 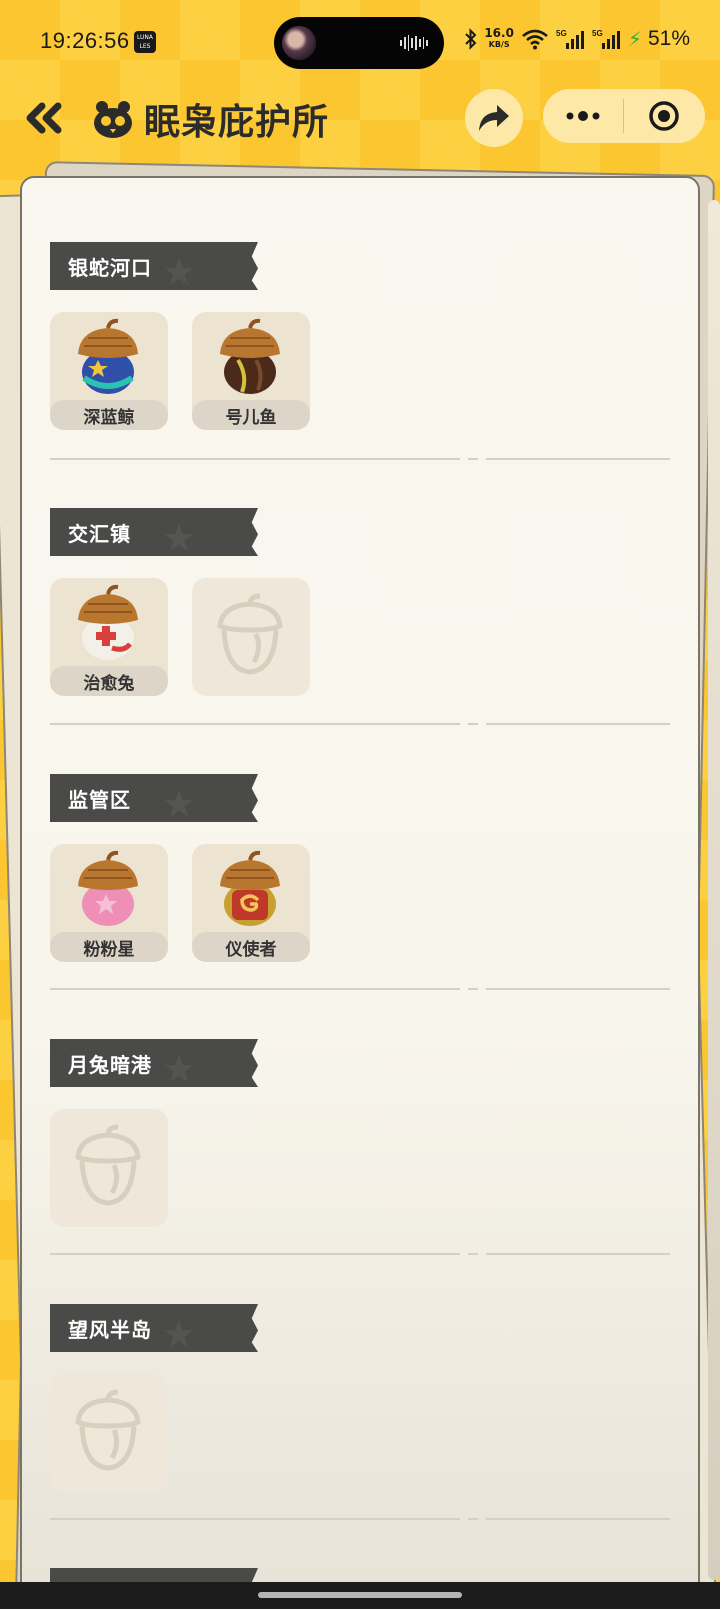 I want to click on app-notification-icon: LUNA LES, so click(x=145, y=42).